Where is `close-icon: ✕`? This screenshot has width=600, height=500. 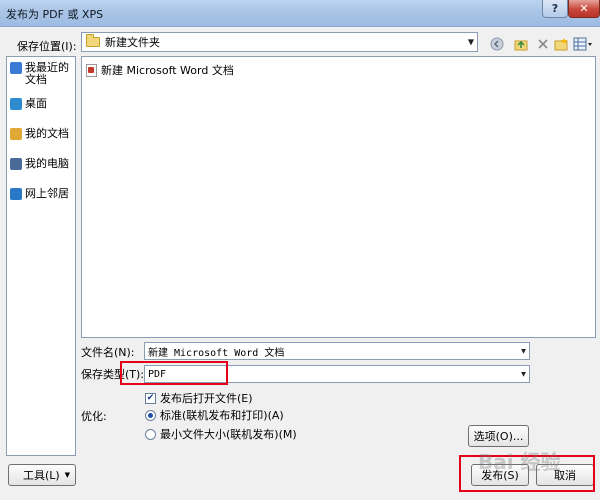 close-icon: ✕ is located at coordinates (584, 8).